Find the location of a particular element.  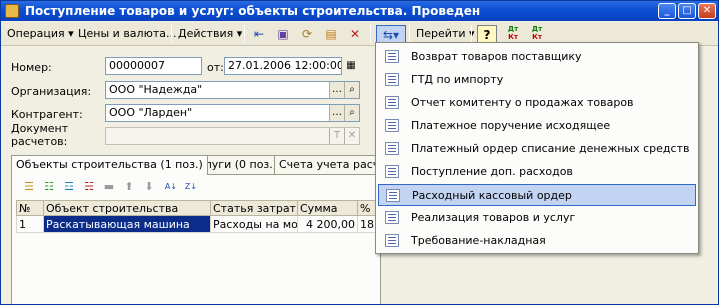

cell-number: 1 is located at coordinates (30, 224).